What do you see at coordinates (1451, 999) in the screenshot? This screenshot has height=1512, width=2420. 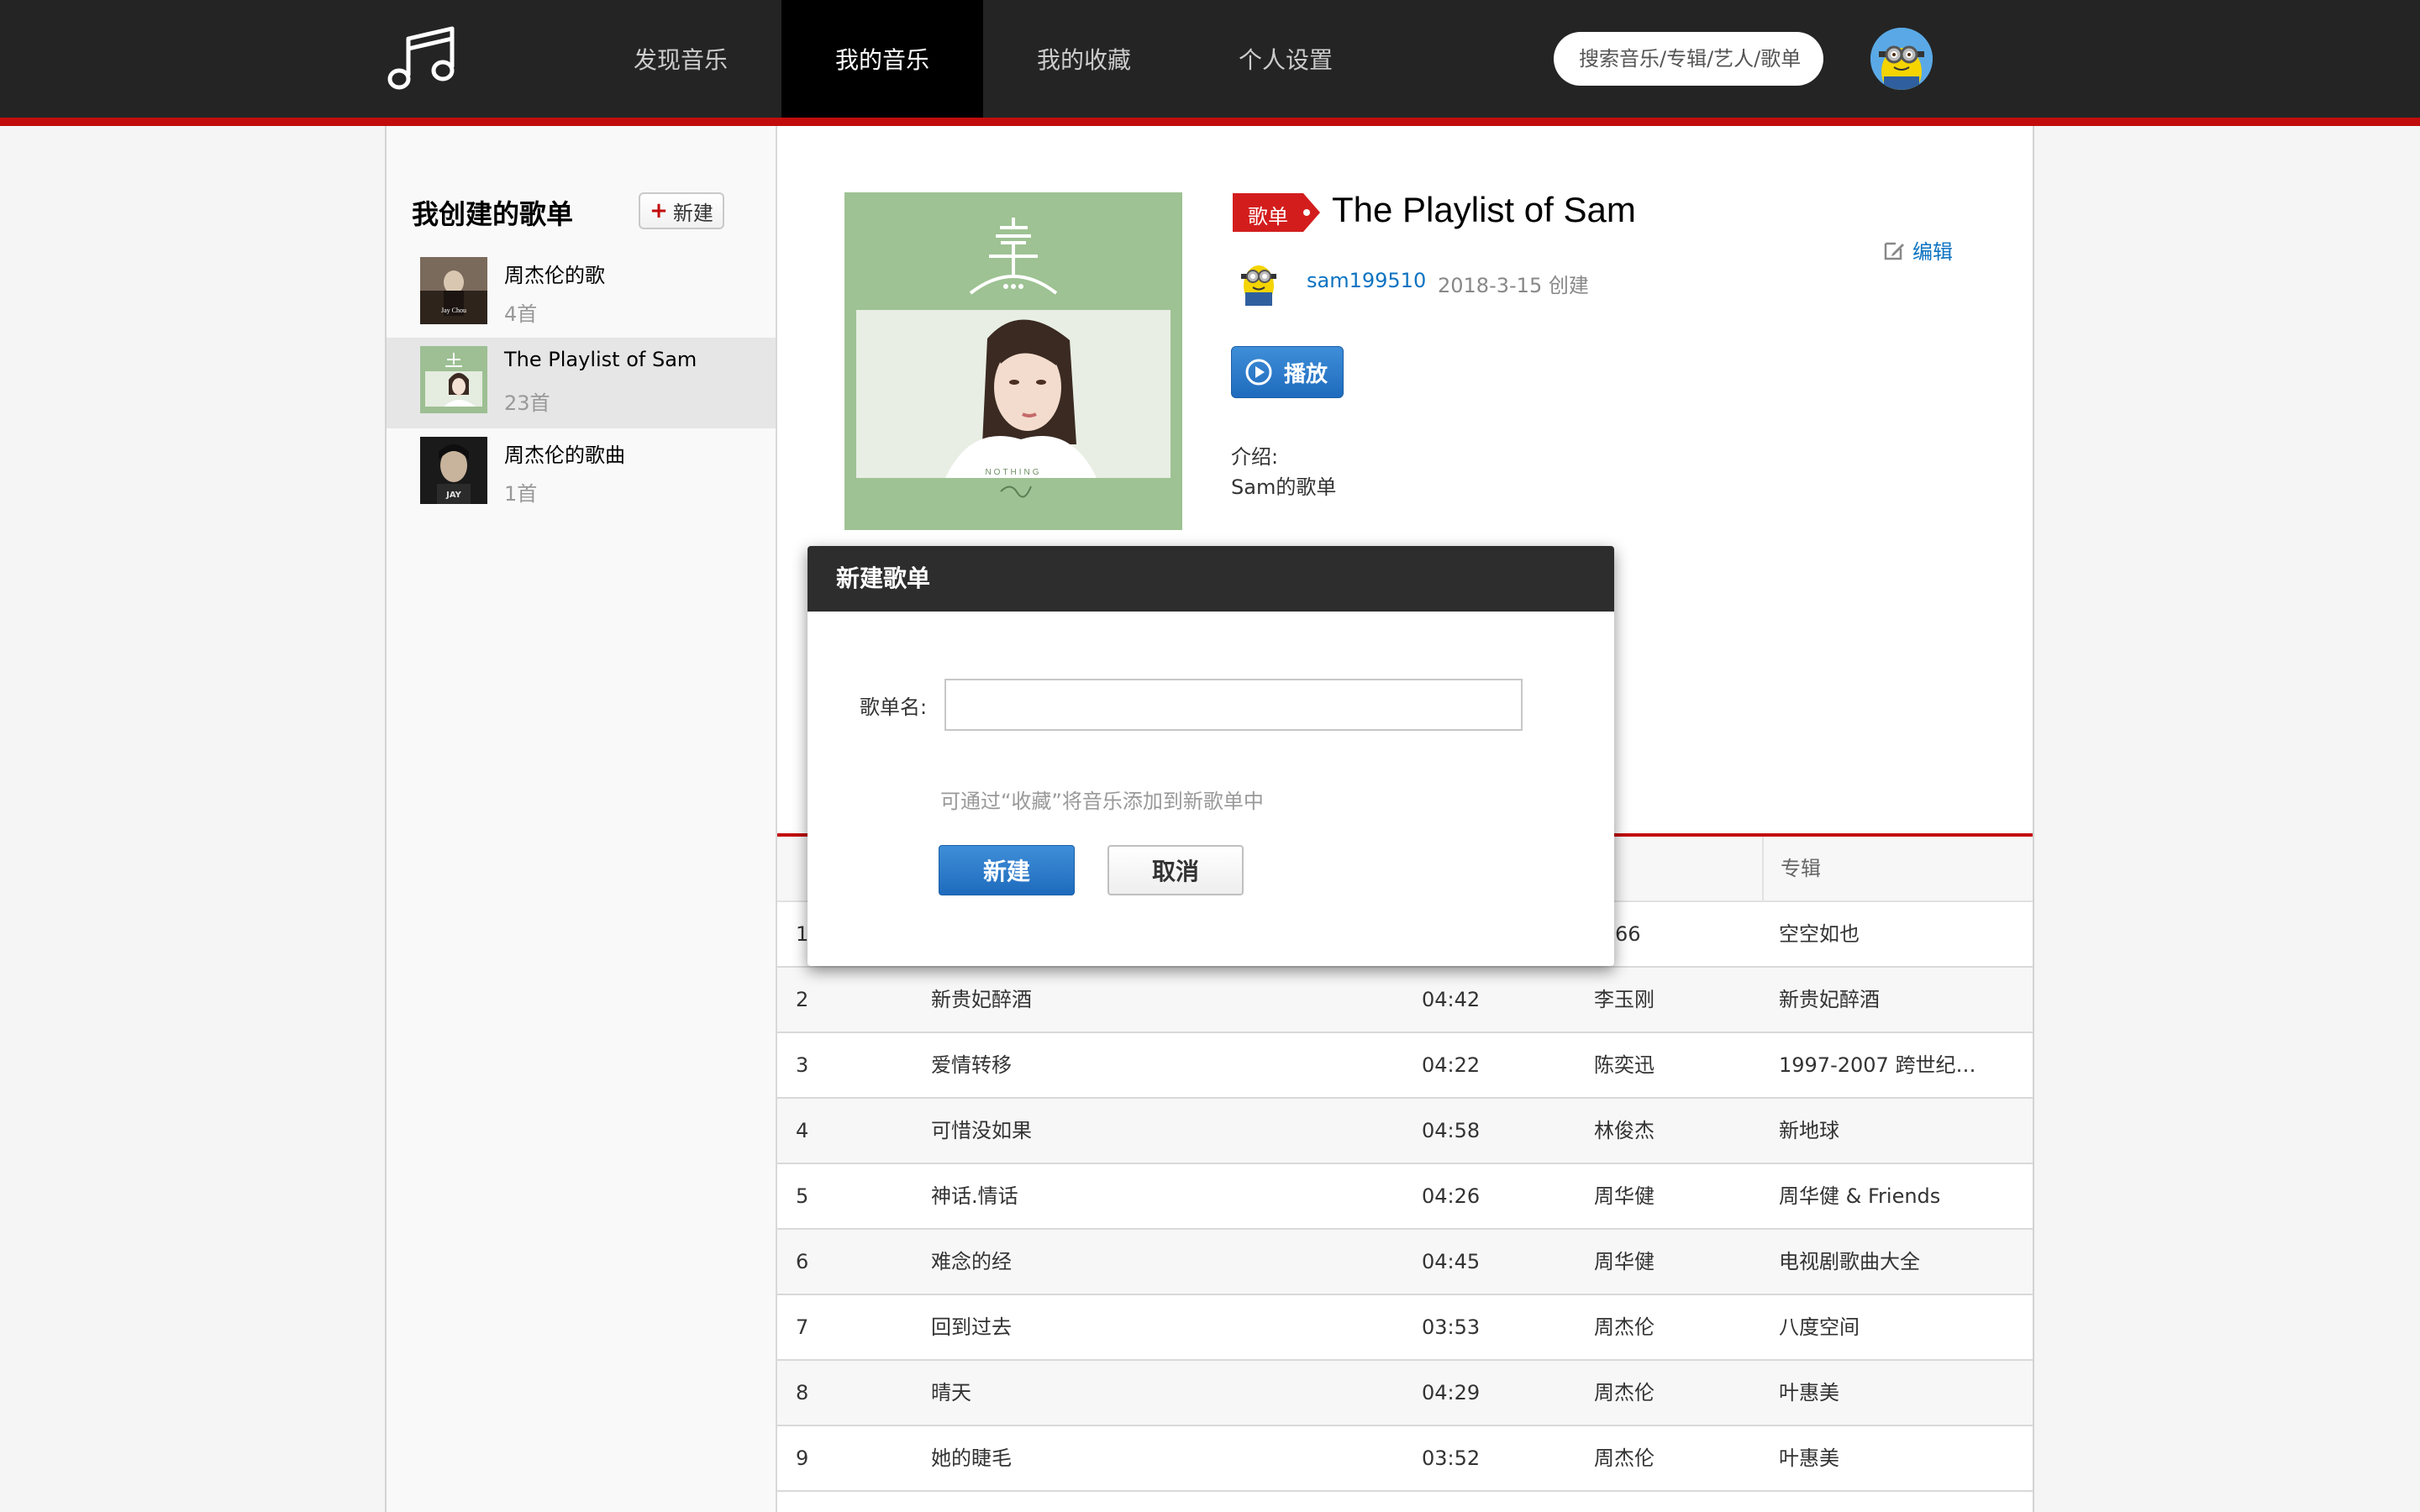 I see `song-duration: 04:42` at bounding box center [1451, 999].